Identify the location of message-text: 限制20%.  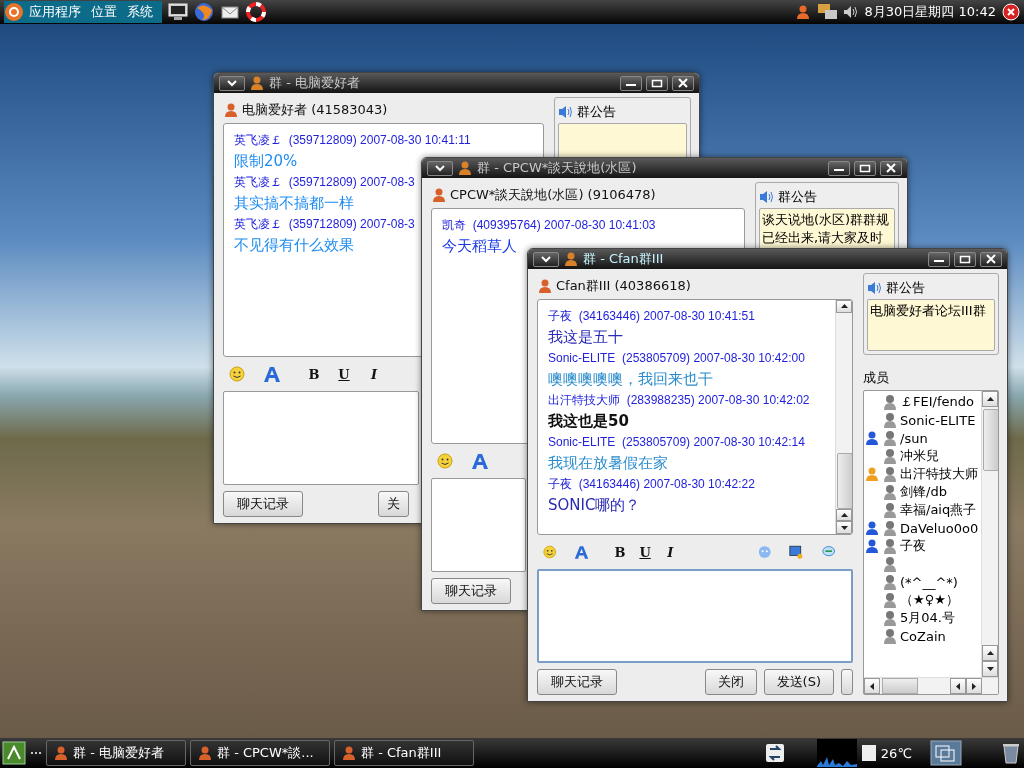
(266, 161).